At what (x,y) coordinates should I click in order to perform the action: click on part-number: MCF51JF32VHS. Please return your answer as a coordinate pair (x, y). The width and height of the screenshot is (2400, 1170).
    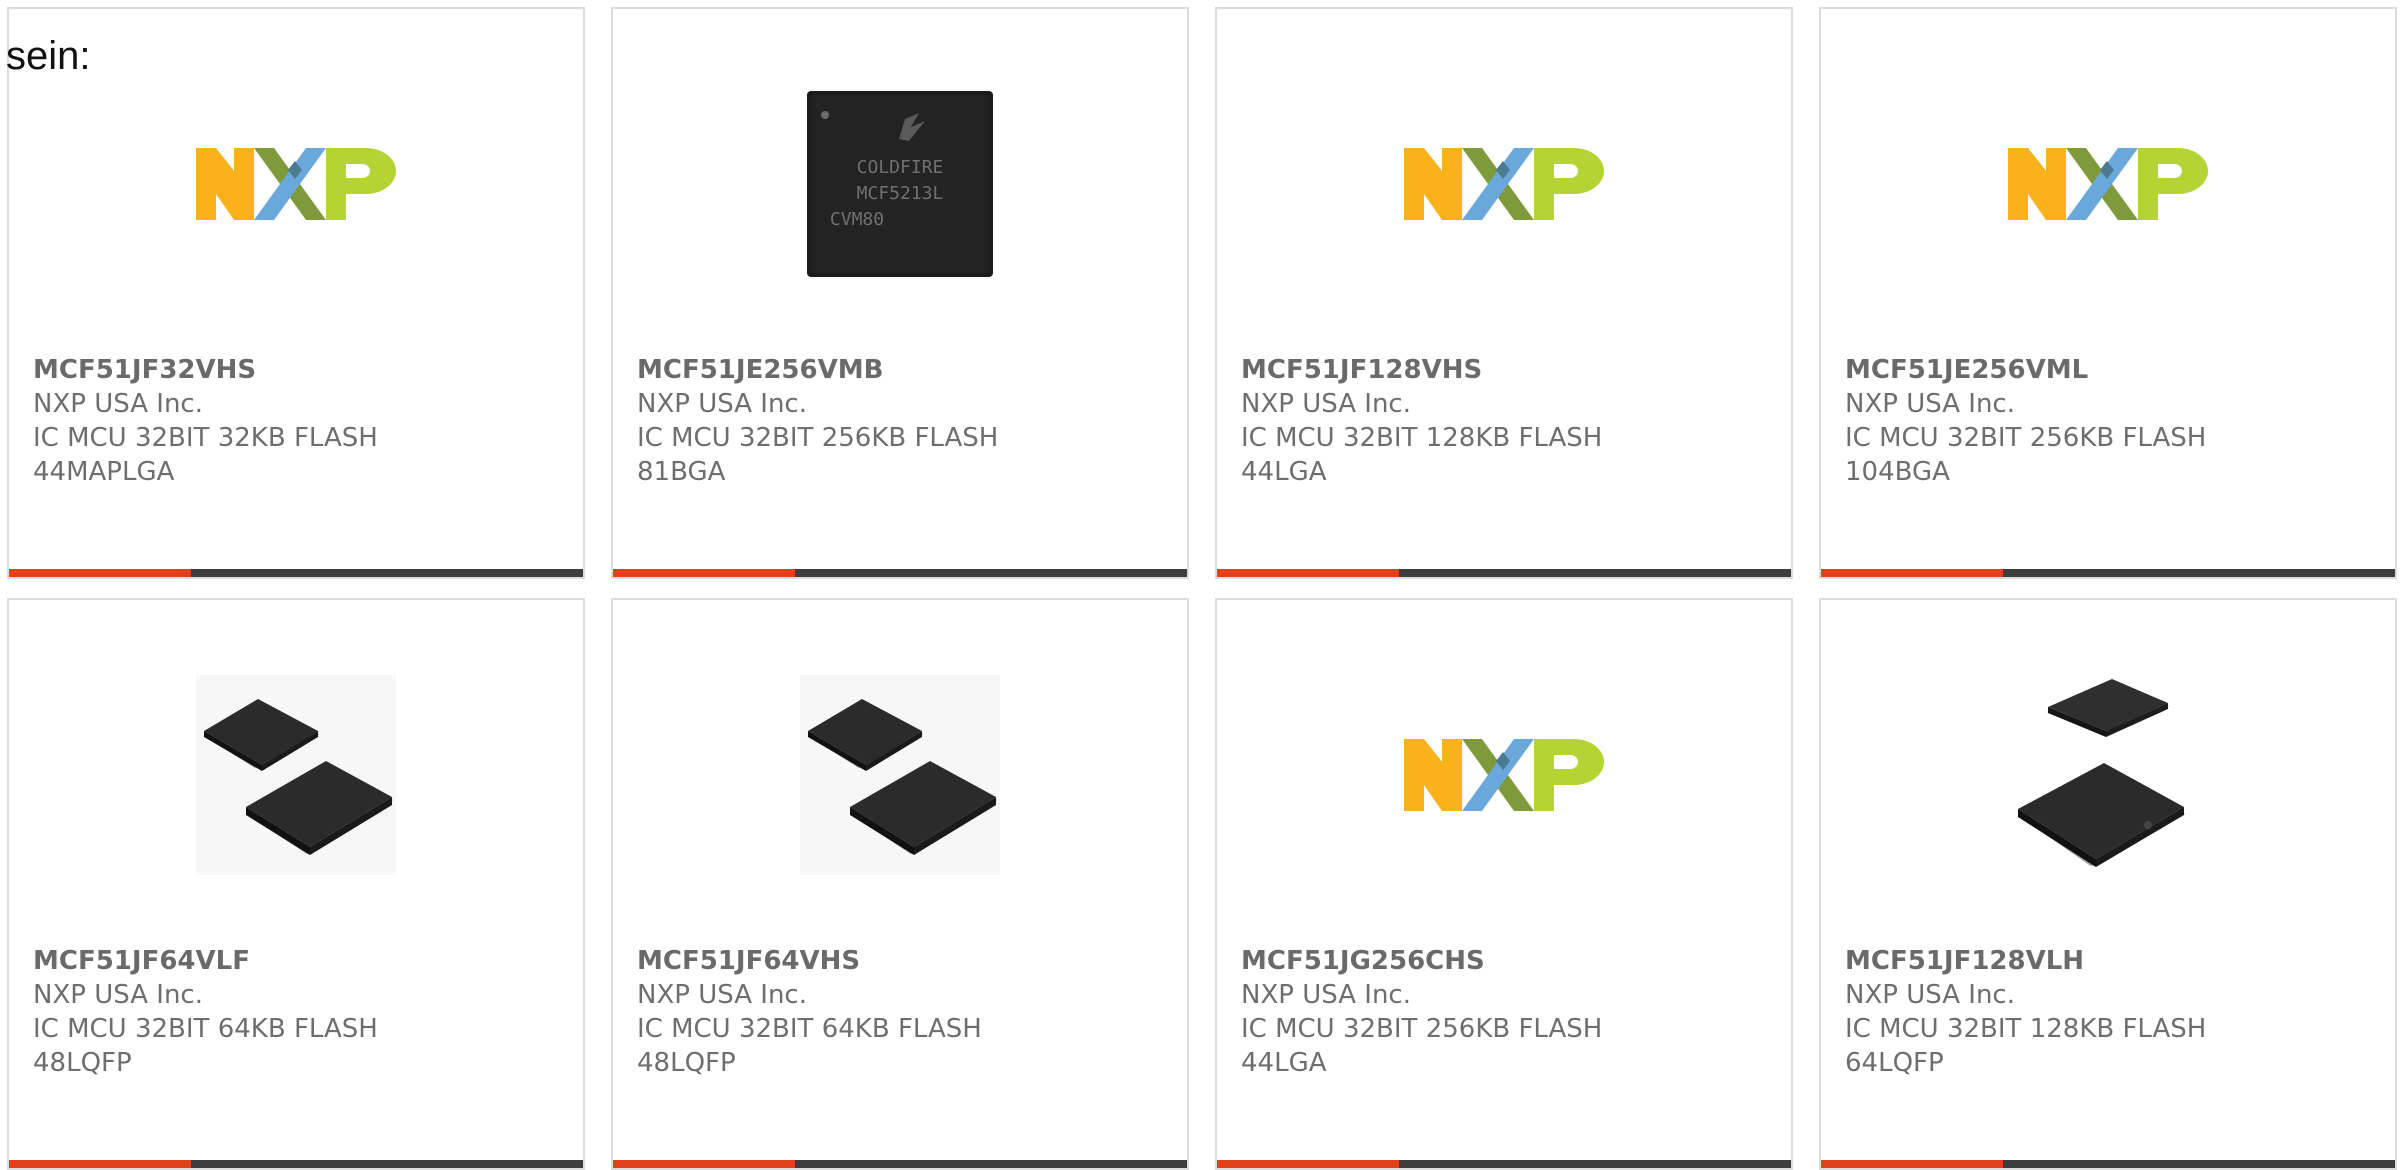
    Looking at the image, I should click on (303, 370).